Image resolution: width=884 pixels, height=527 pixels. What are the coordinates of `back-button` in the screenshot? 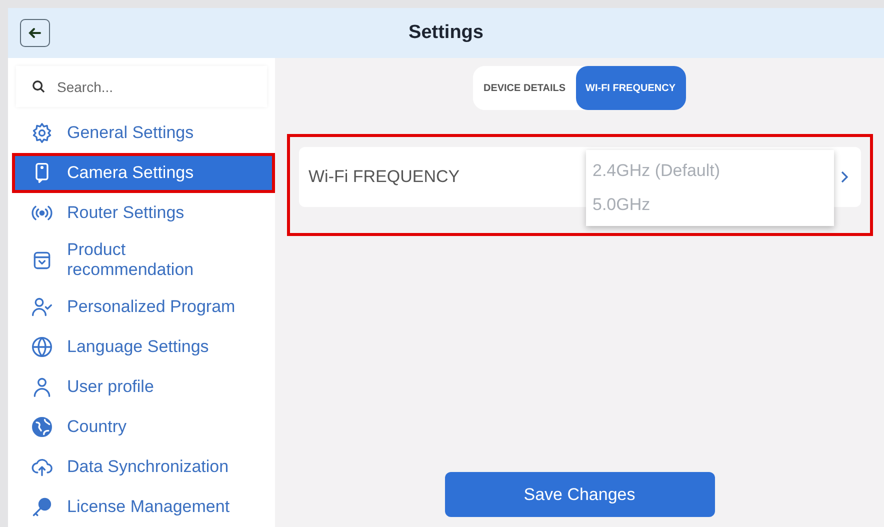 It's located at (35, 33).